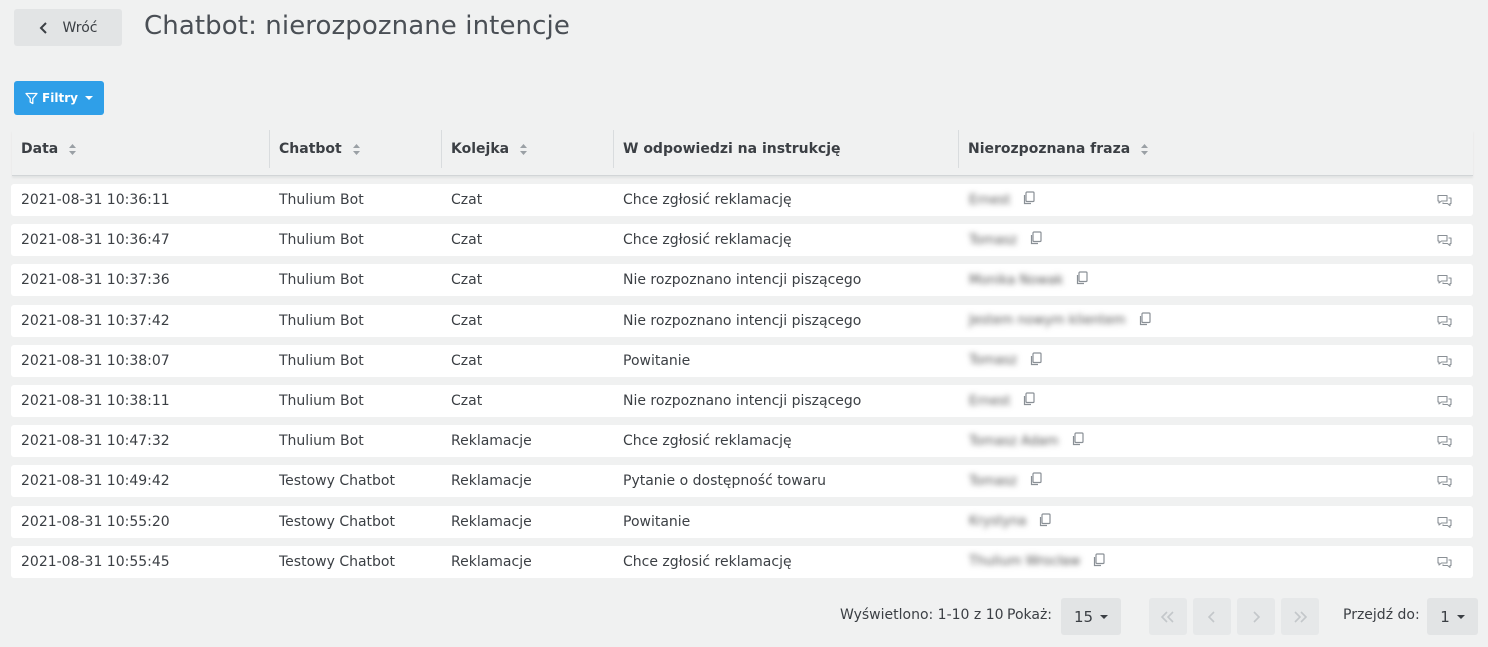 Image resolution: width=1488 pixels, height=647 pixels. I want to click on back-button: Wróć, so click(68, 27).